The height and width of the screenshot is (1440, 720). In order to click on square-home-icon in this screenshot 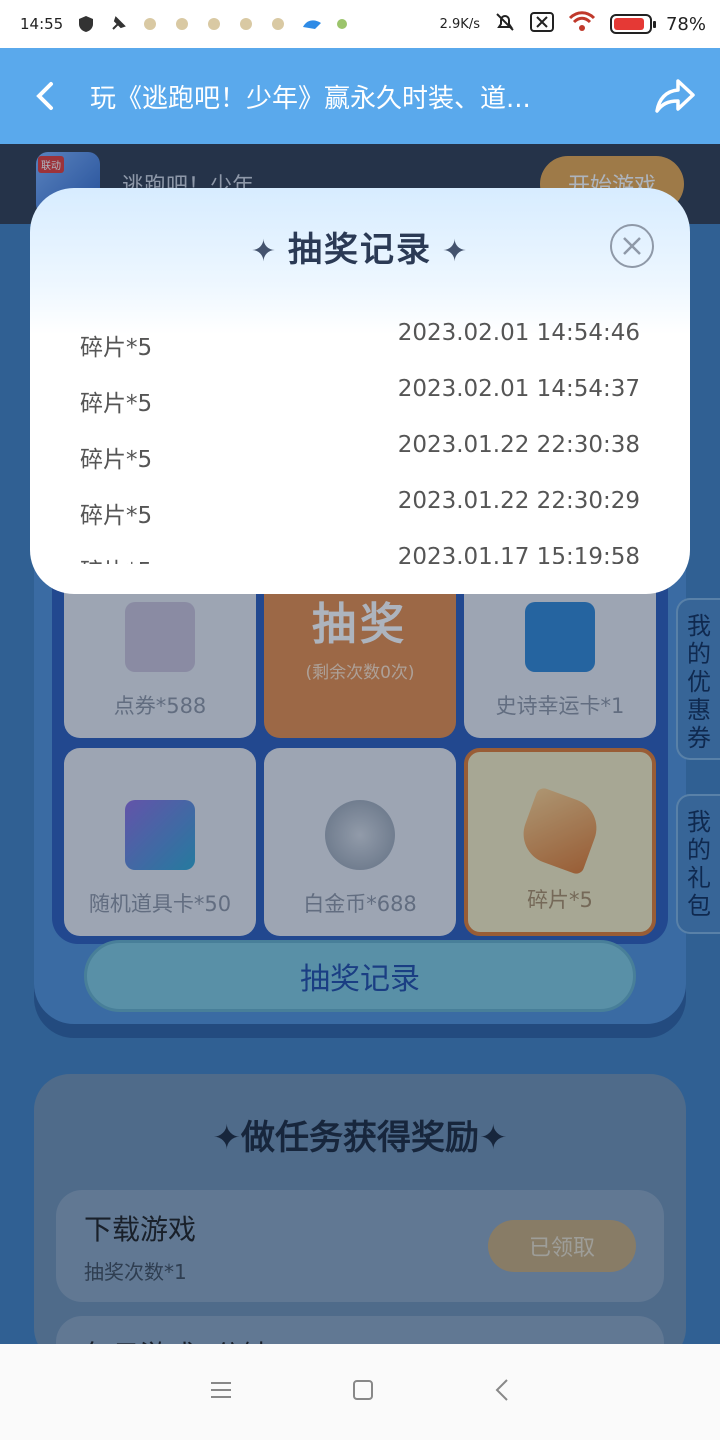, I will do `click(363, 1390)`.